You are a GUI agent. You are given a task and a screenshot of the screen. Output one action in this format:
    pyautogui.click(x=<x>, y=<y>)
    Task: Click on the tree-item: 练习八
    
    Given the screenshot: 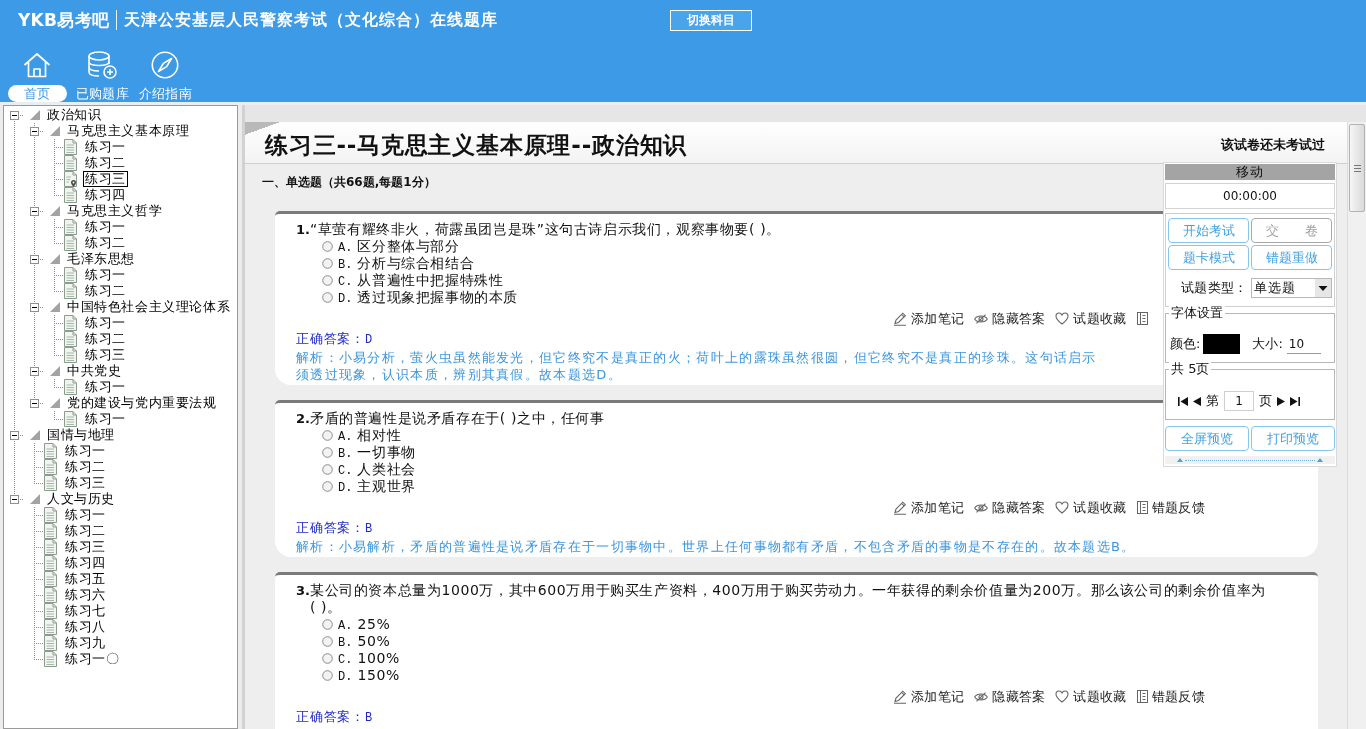 What is the action you would take?
    pyautogui.click(x=85, y=627)
    